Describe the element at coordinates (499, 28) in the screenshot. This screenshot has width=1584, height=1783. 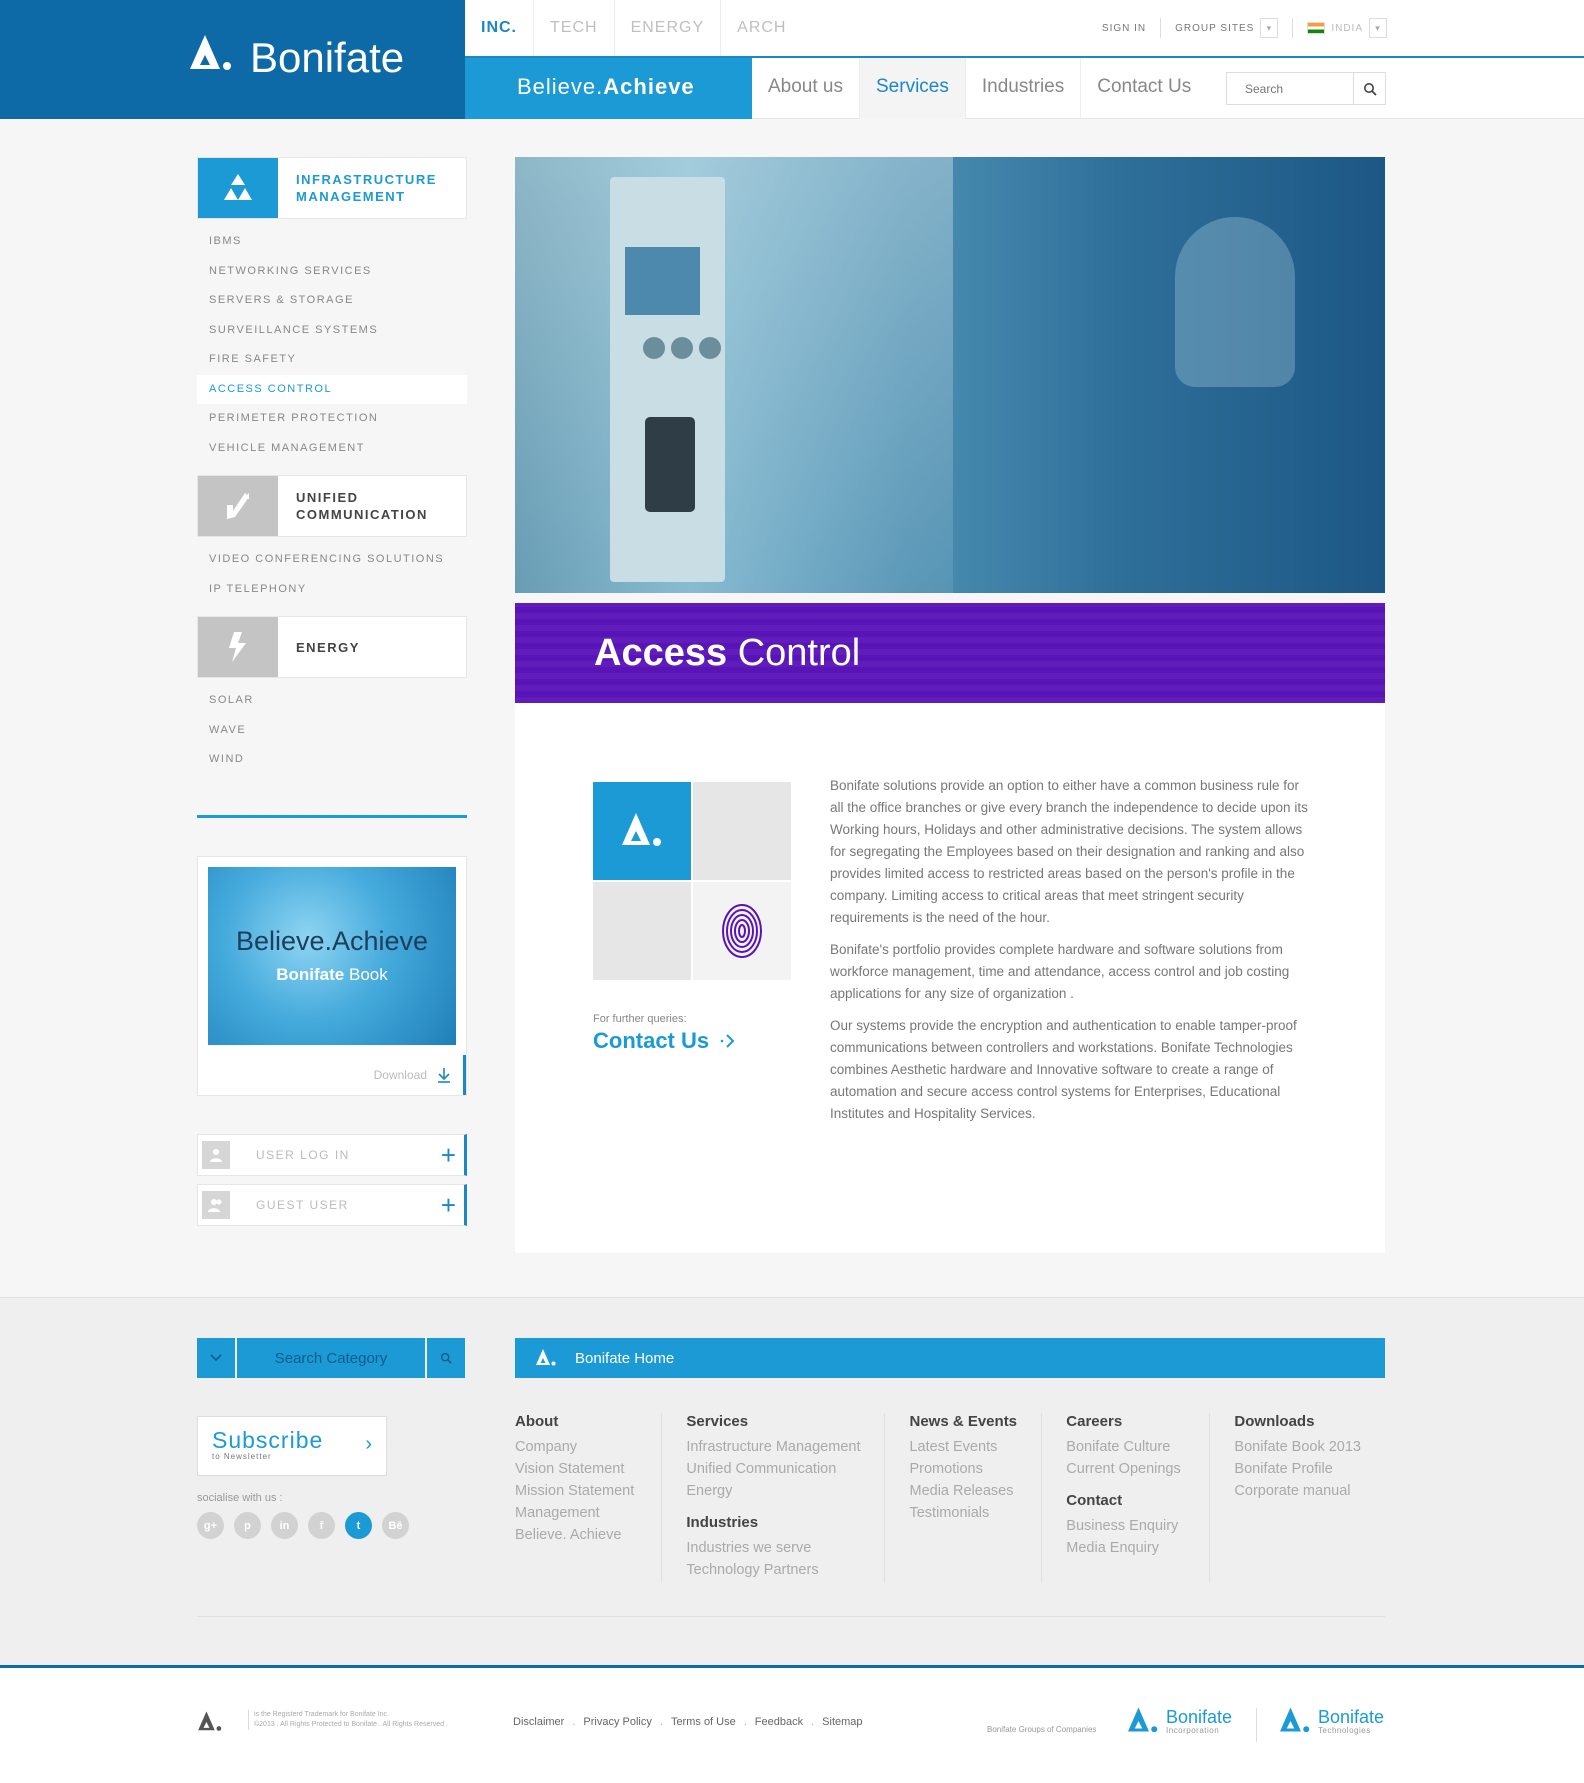
I see `tab-inc: INC.` at that location.